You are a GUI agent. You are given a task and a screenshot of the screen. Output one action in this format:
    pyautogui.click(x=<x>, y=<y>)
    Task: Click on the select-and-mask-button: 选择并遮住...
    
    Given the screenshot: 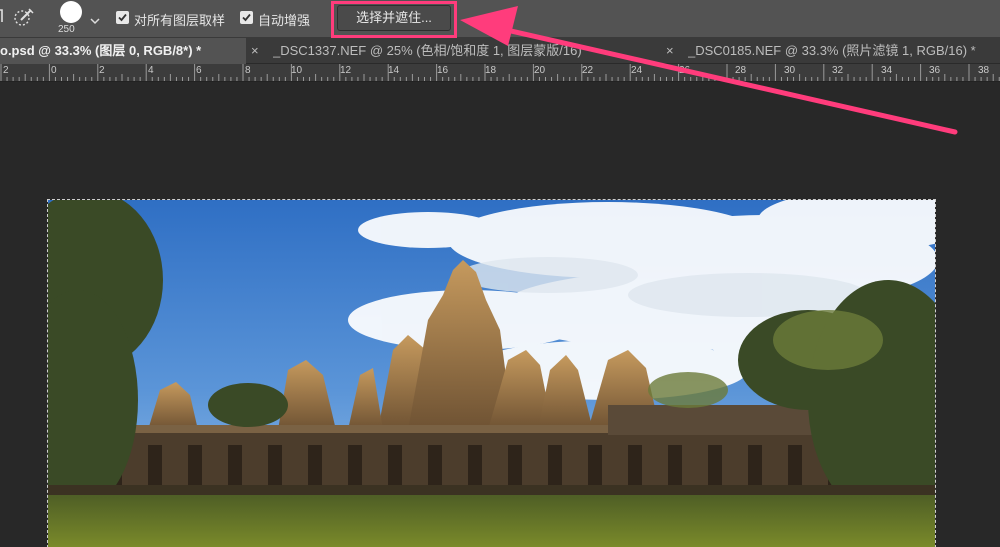 What is the action you would take?
    pyautogui.click(x=394, y=18)
    